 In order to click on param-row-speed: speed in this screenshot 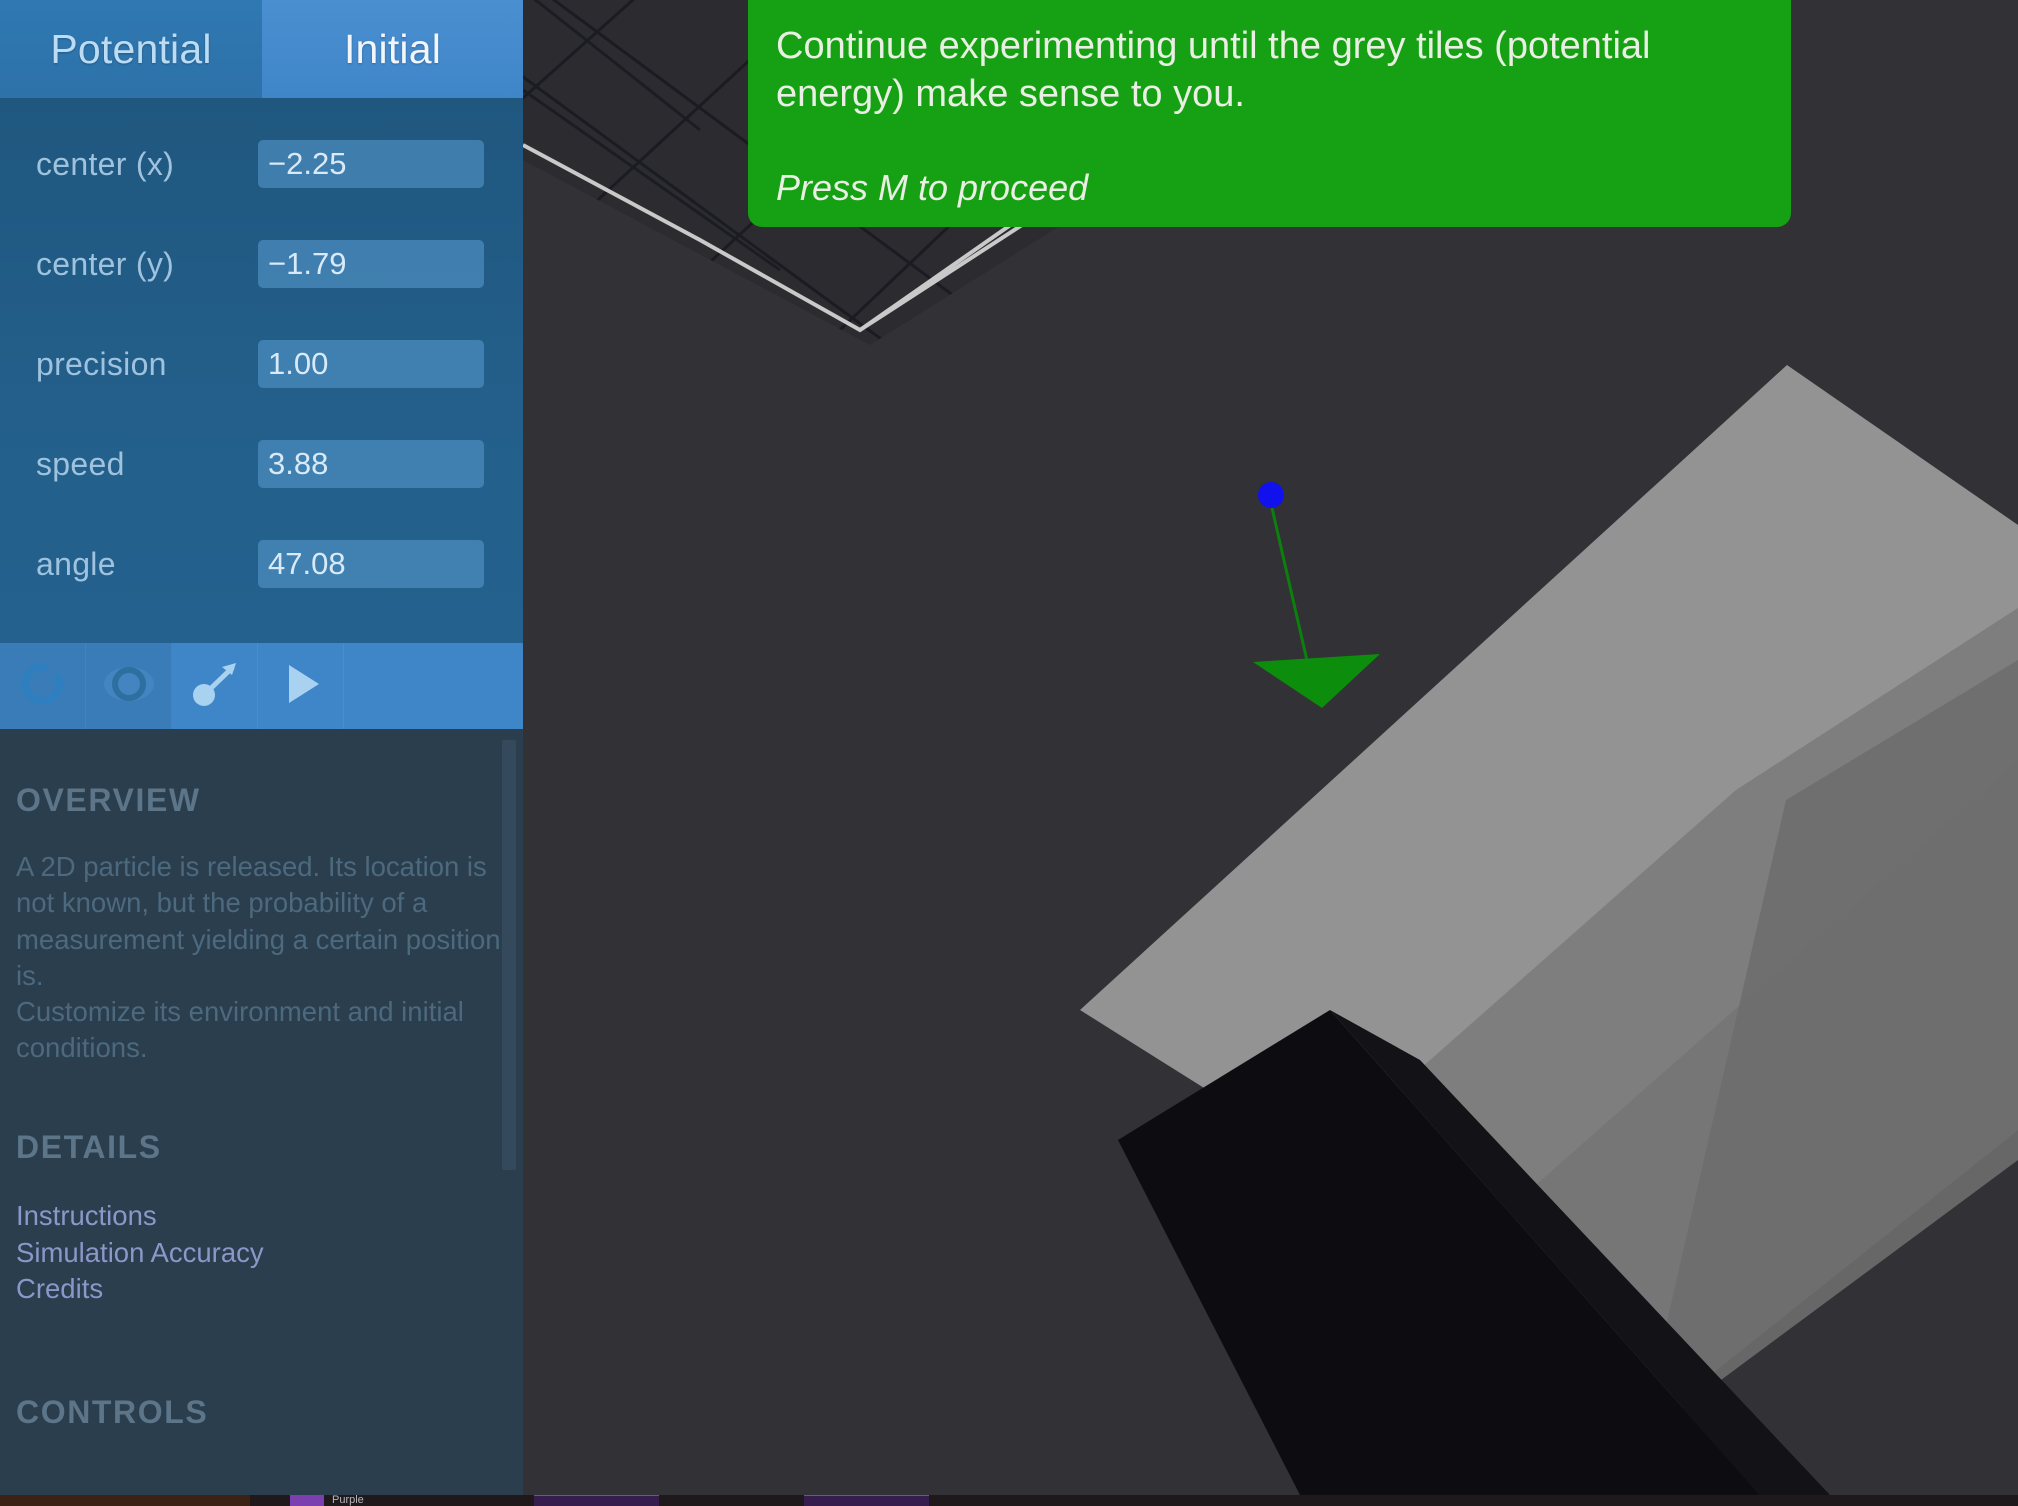, I will do `click(261, 464)`.